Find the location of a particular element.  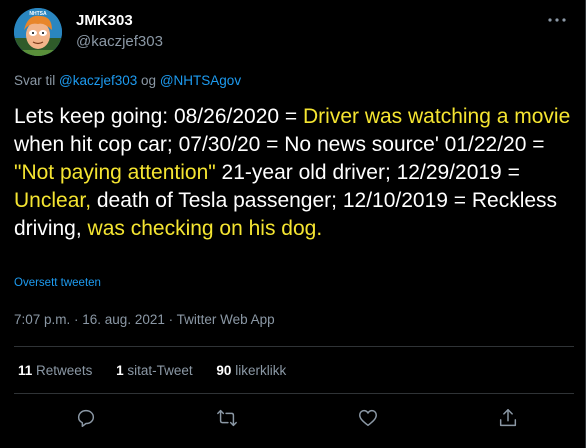

more-options-button is located at coordinates (557, 20).